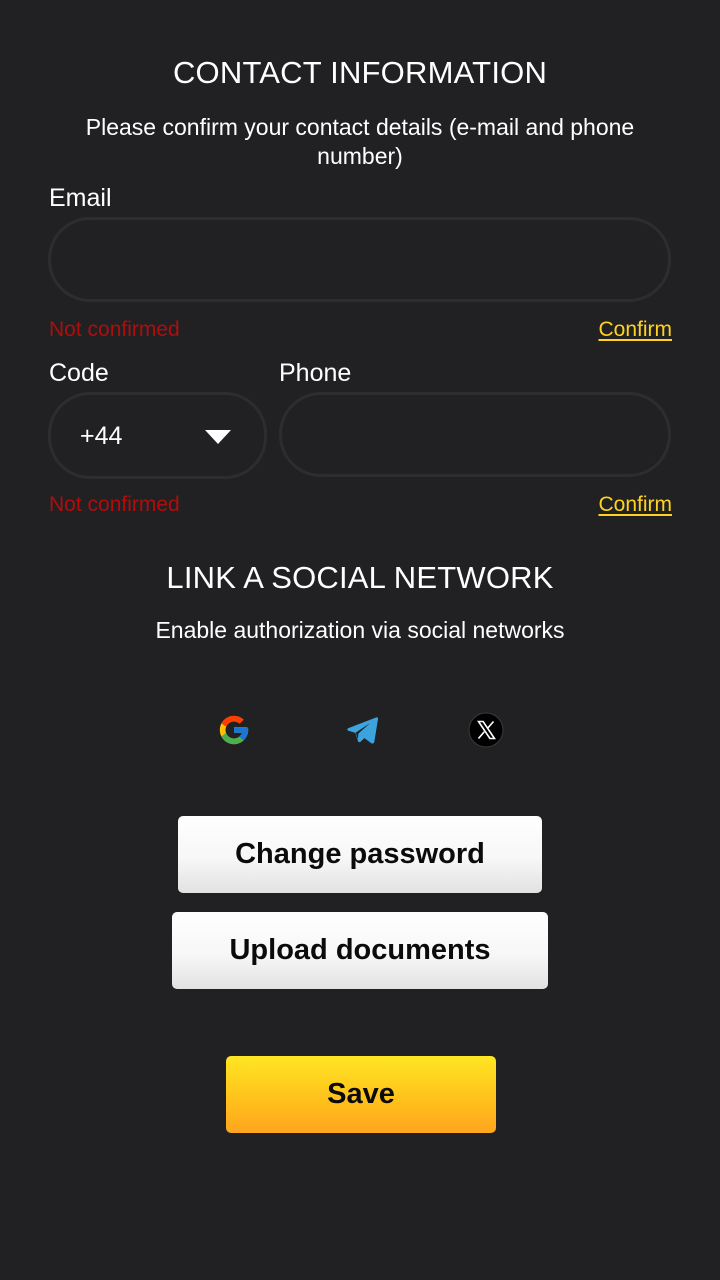 The height and width of the screenshot is (1280, 720). I want to click on social-subtitle: Enable authorization via social networks, so click(360, 630).